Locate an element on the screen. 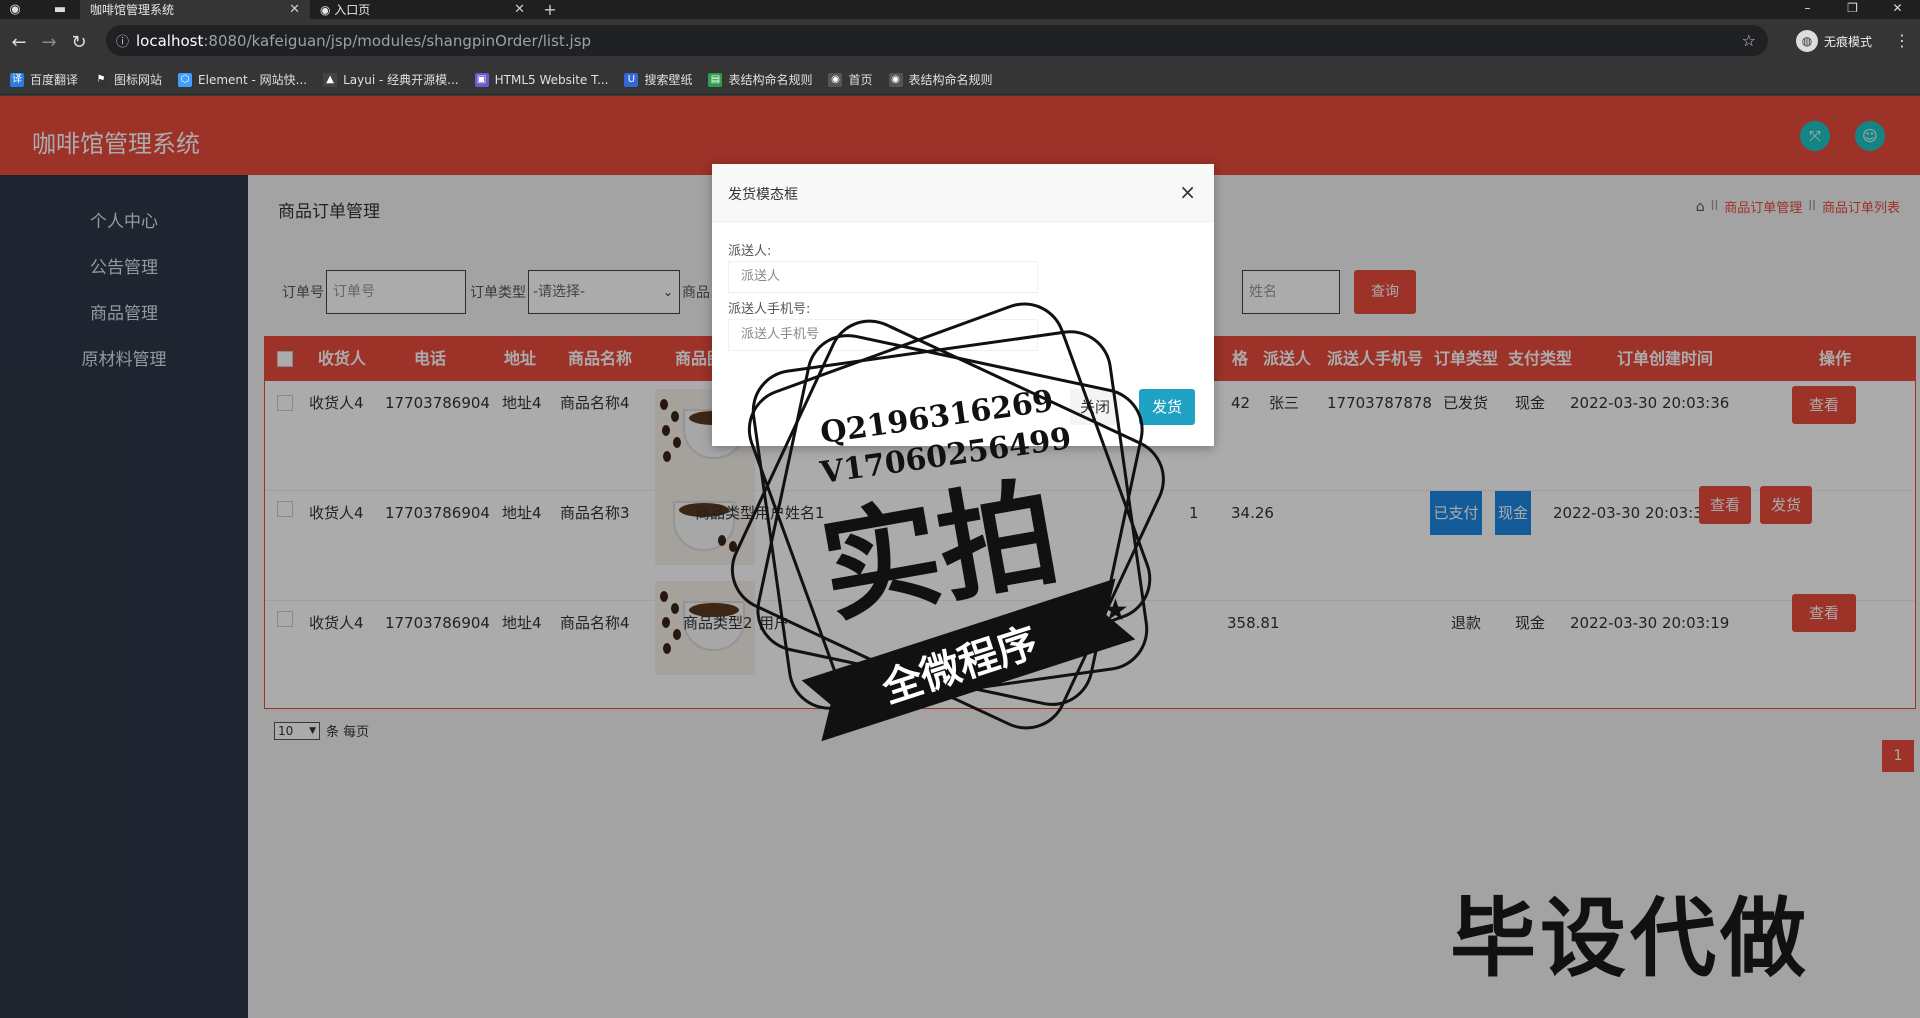 The height and width of the screenshot is (1018, 1920). close-icon: × is located at coordinates (1187, 192).